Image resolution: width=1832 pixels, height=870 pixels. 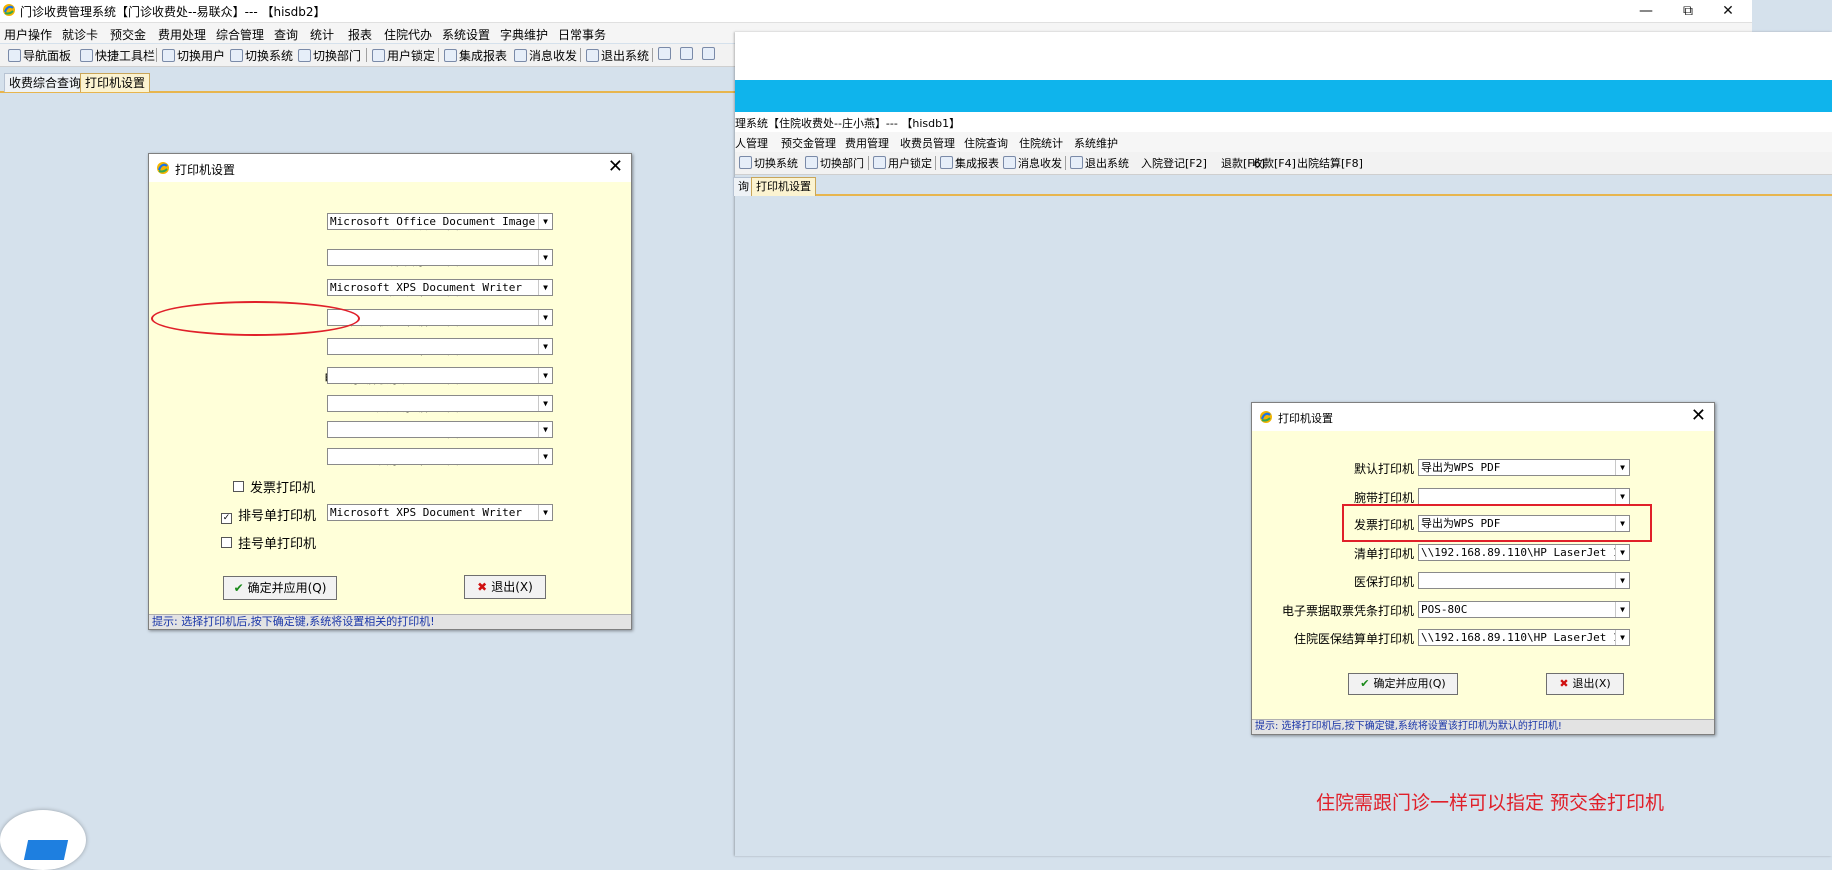 What do you see at coordinates (1330, 163) in the screenshot?
I see `toolbar-discharge: 出院结算[F8]` at bounding box center [1330, 163].